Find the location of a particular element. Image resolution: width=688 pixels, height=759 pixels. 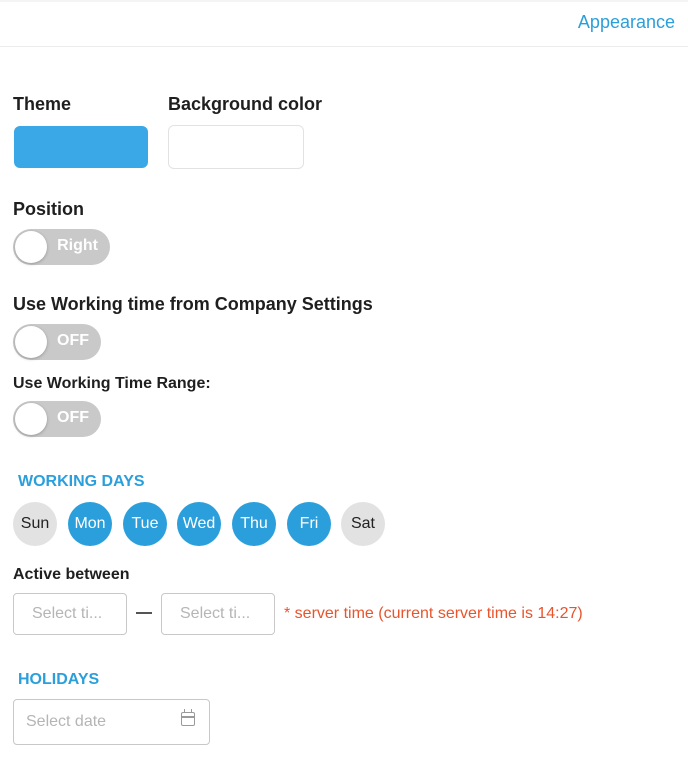

background-color-swatch is located at coordinates (236, 147).